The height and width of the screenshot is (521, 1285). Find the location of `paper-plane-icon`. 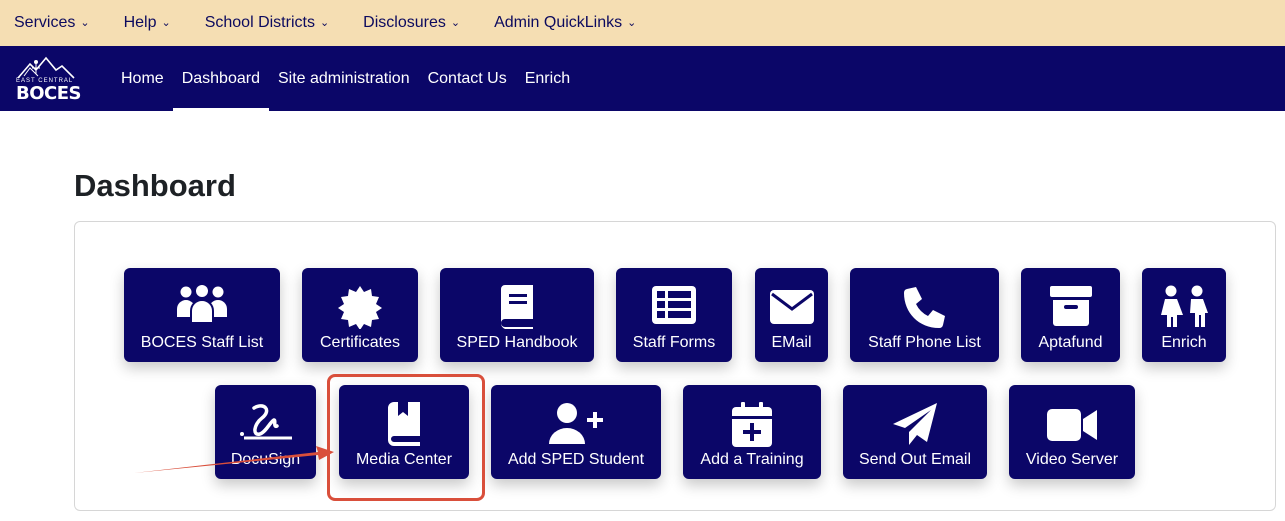

paper-plane-icon is located at coordinates (915, 424).